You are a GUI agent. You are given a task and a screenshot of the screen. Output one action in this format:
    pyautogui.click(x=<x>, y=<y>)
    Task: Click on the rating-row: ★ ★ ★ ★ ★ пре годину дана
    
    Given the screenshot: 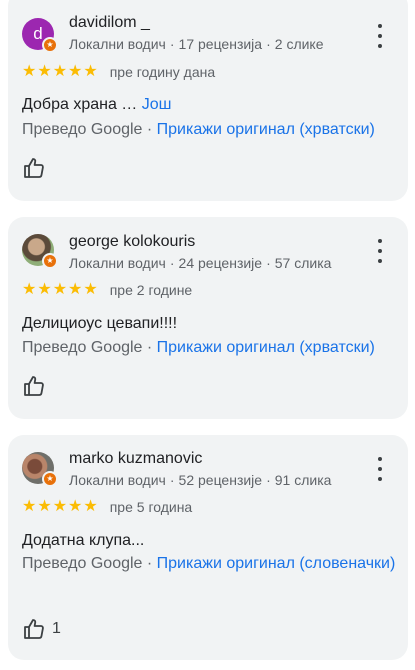 What is the action you would take?
    pyautogui.click(x=119, y=72)
    